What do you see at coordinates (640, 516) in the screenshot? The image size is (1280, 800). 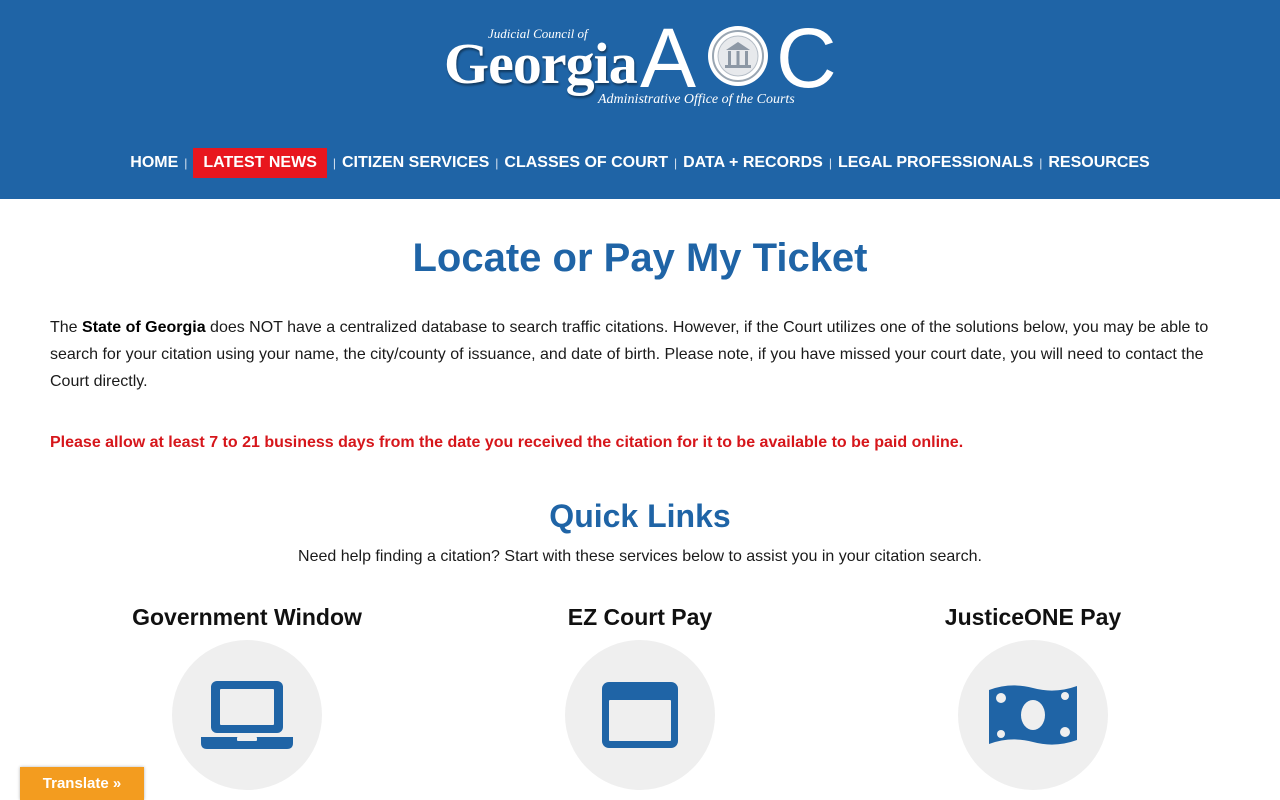 I see `quick-links-title: Quick Links` at bounding box center [640, 516].